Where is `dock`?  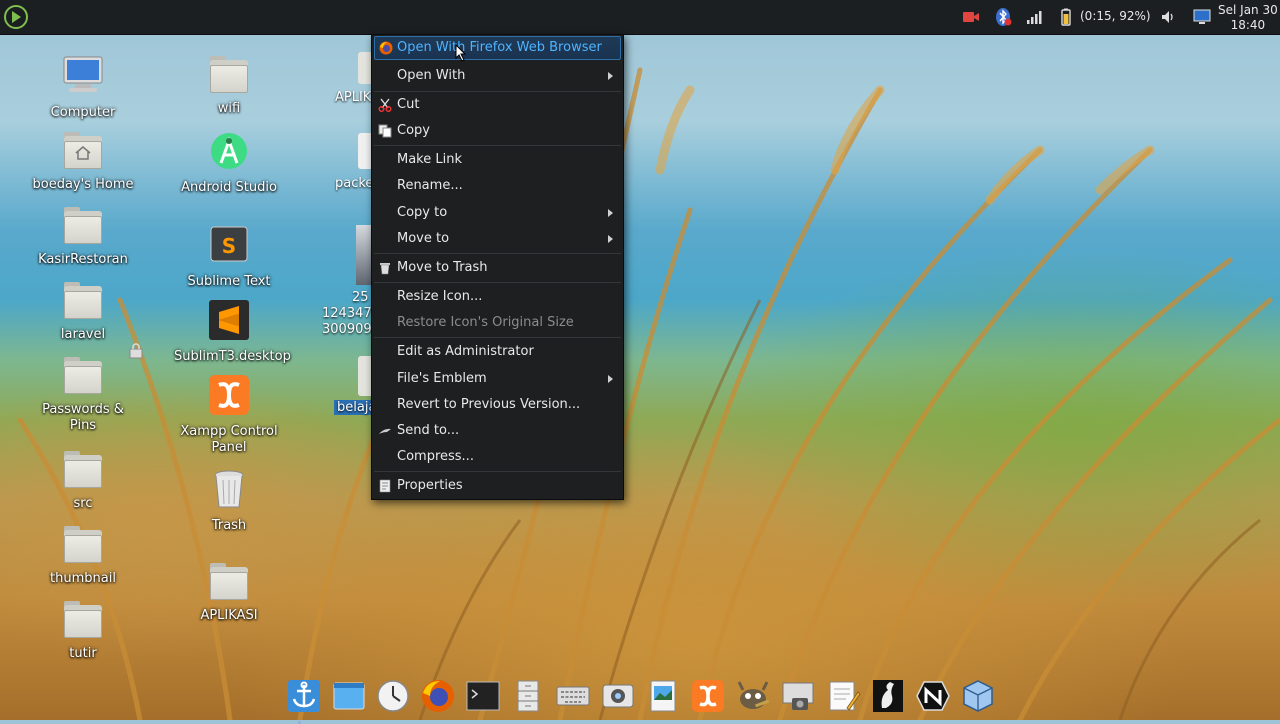 dock is located at coordinates (642, 698).